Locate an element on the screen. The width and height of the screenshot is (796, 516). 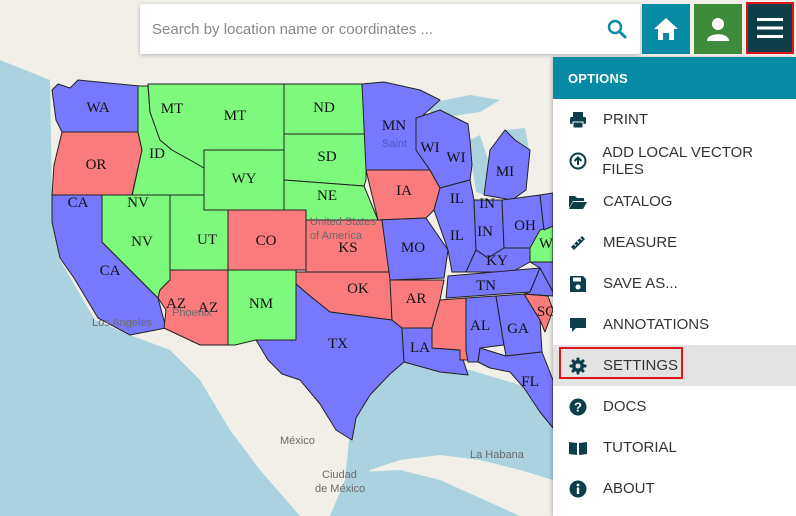
info-circle-icon is located at coordinates (578, 488).